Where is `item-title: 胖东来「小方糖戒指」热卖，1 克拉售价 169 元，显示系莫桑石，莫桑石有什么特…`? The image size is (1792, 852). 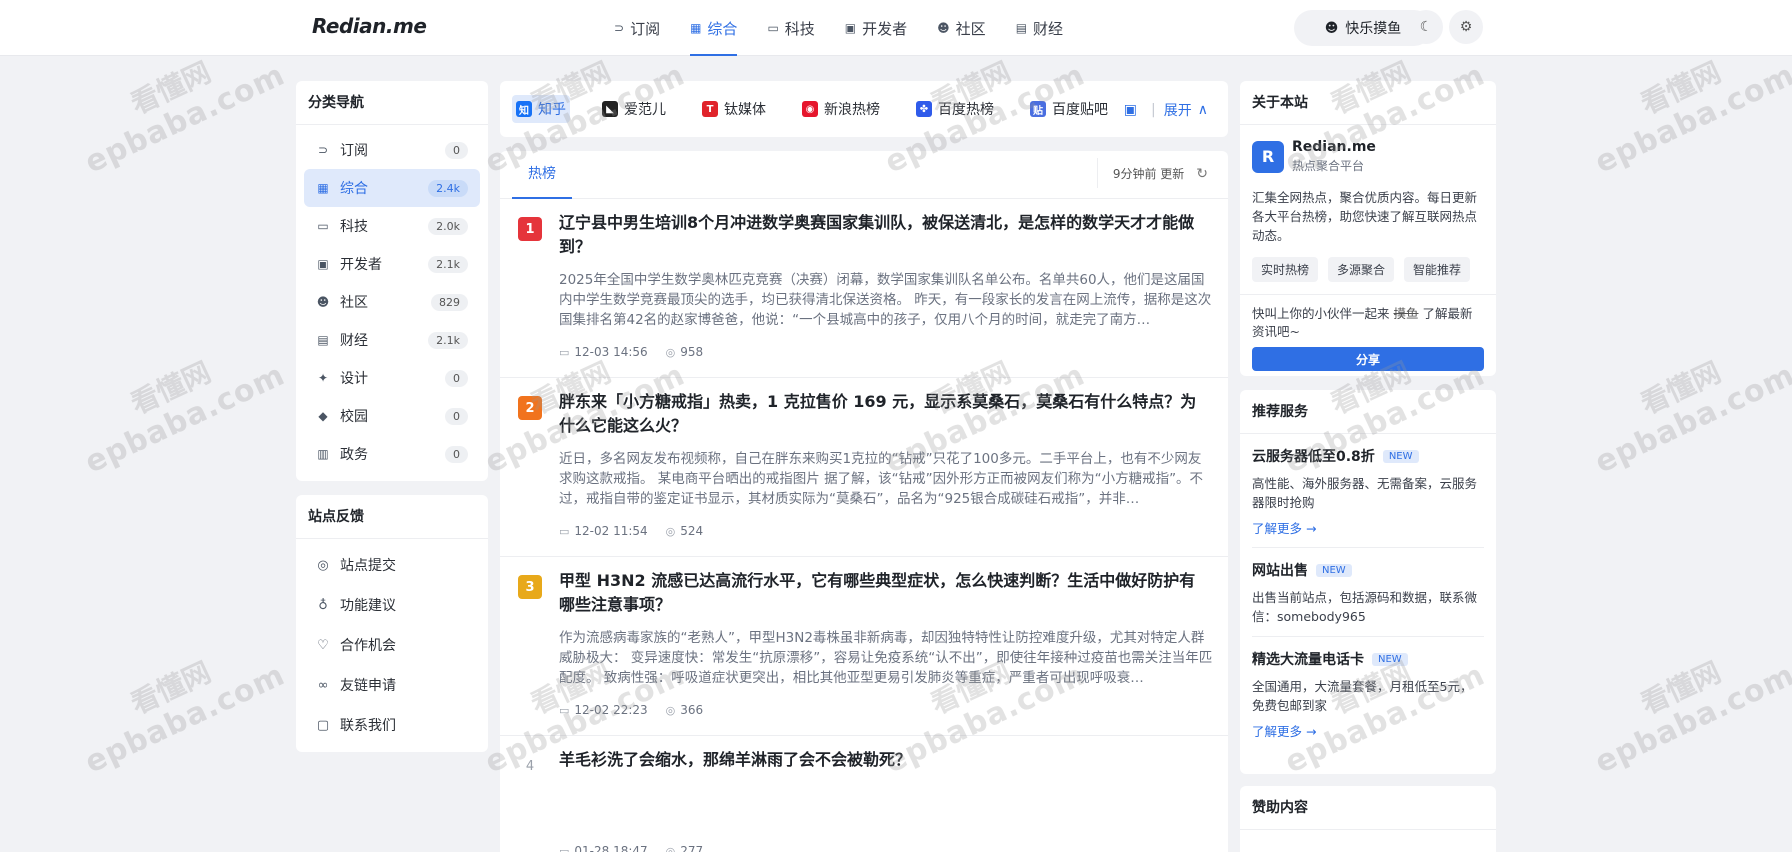 item-title: 胖东来「小方糖戒指」热卖，1 克拉售价 169 元，显示系莫桑石，莫桑石有什么特… is located at coordinates (884, 414).